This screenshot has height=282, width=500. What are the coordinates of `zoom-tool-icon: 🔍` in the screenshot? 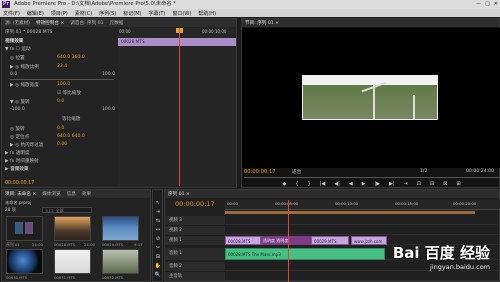 It's located at (158, 275).